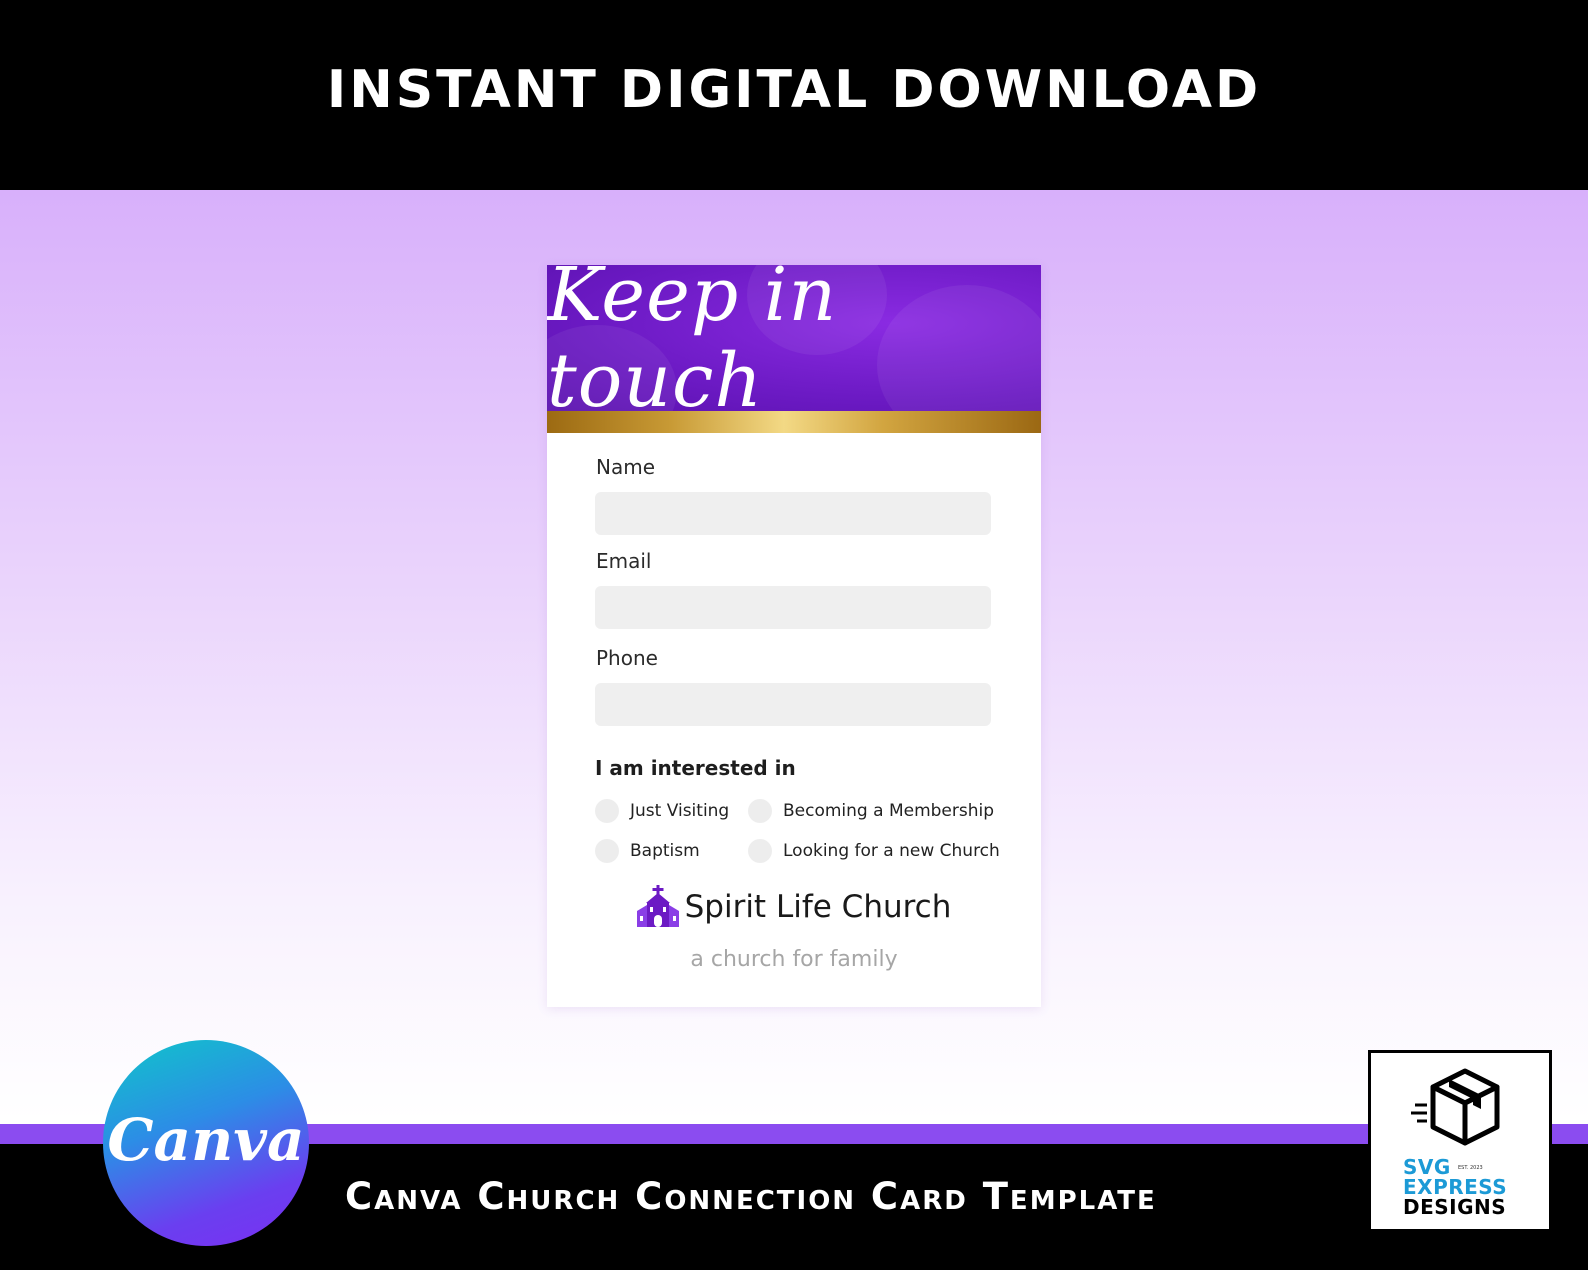 The width and height of the screenshot is (1588, 1270). Describe the element at coordinates (206, 1140) in the screenshot. I see `canva-logo-text: Canva` at that location.